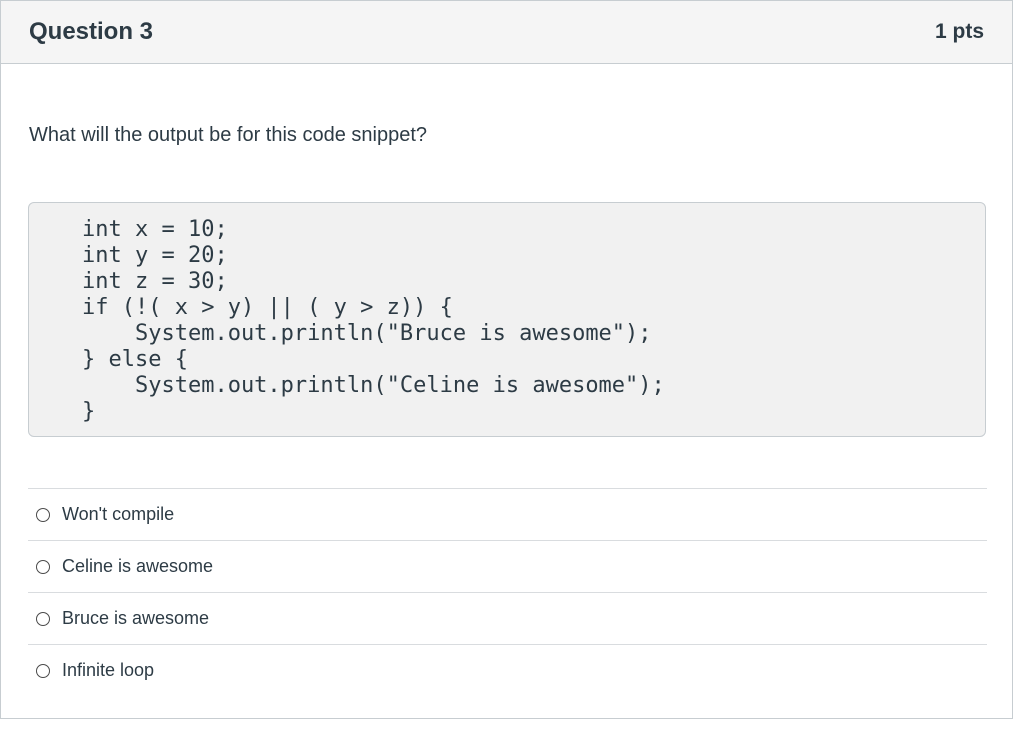  What do you see at coordinates (507, 619) in the screenshot?
I see `answer-option-bruce-is-awesome: Bruce is awesome` at bounding box center [507, 619].